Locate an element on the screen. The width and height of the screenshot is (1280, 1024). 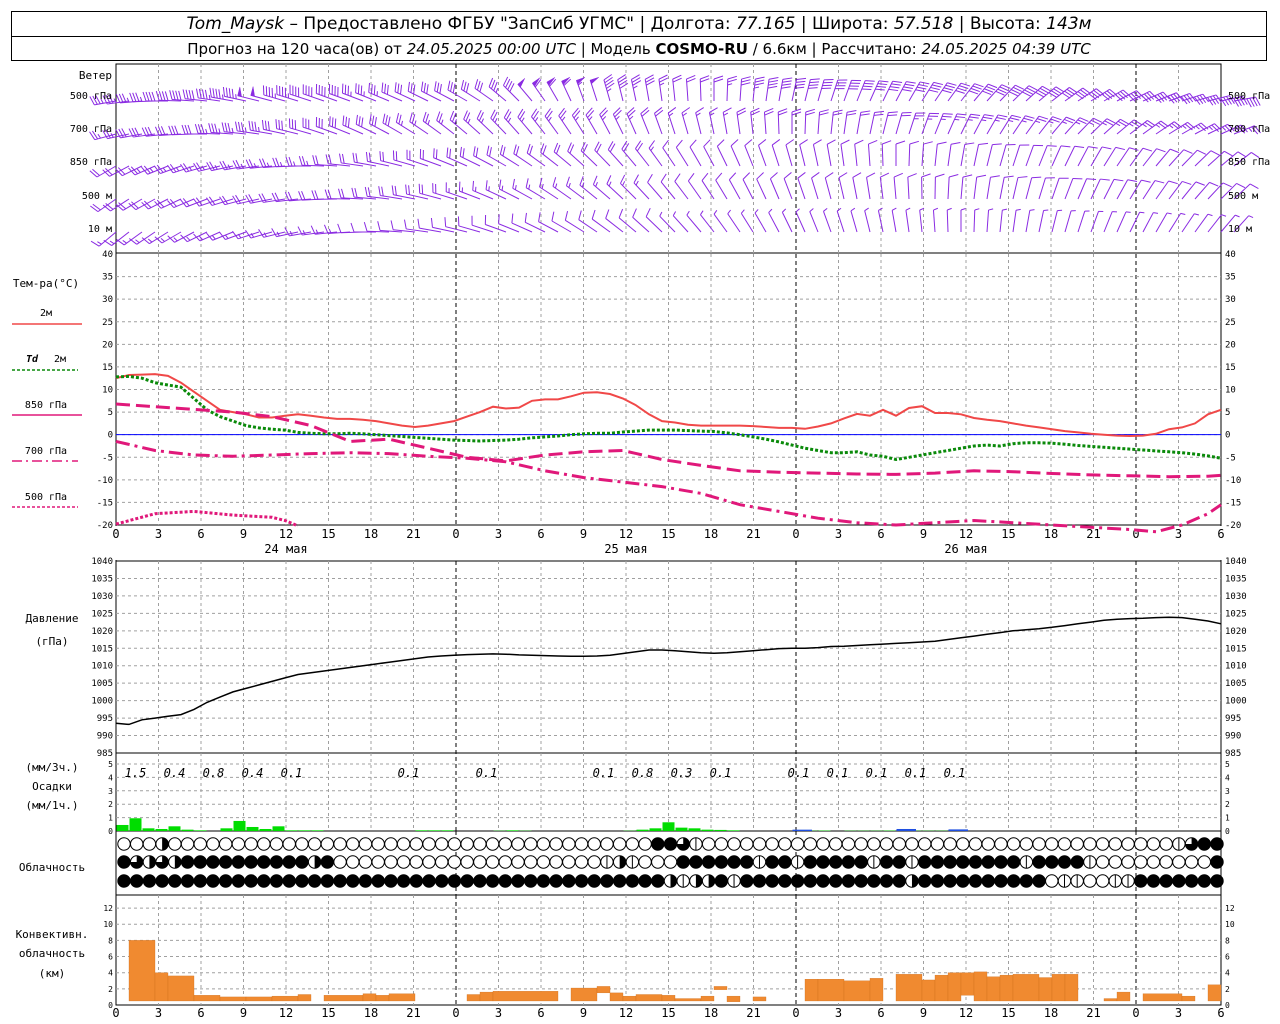
pres-ytick-left: 990 is located at coordinates (105, 737).